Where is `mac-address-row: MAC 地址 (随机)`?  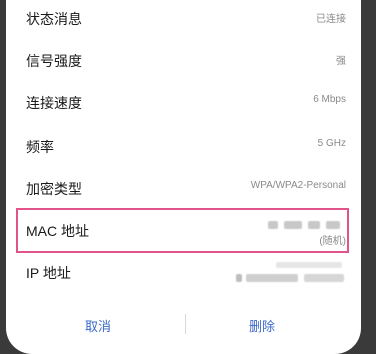
mac-address-row: MAC 地址 (随机) is located at coordinates (186, 232).